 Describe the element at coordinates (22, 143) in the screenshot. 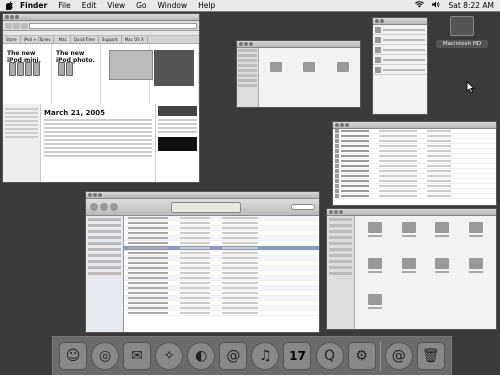

I see `hot-news-sidebar` at that location.